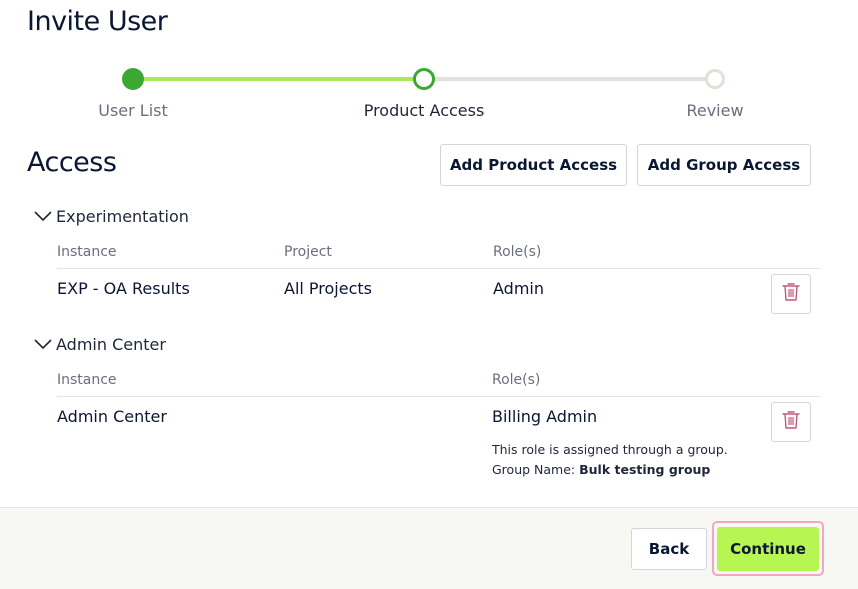  Describe the element at coordinates (518, 288) in the screenshot. I see `role-cell: Admin` at that location.